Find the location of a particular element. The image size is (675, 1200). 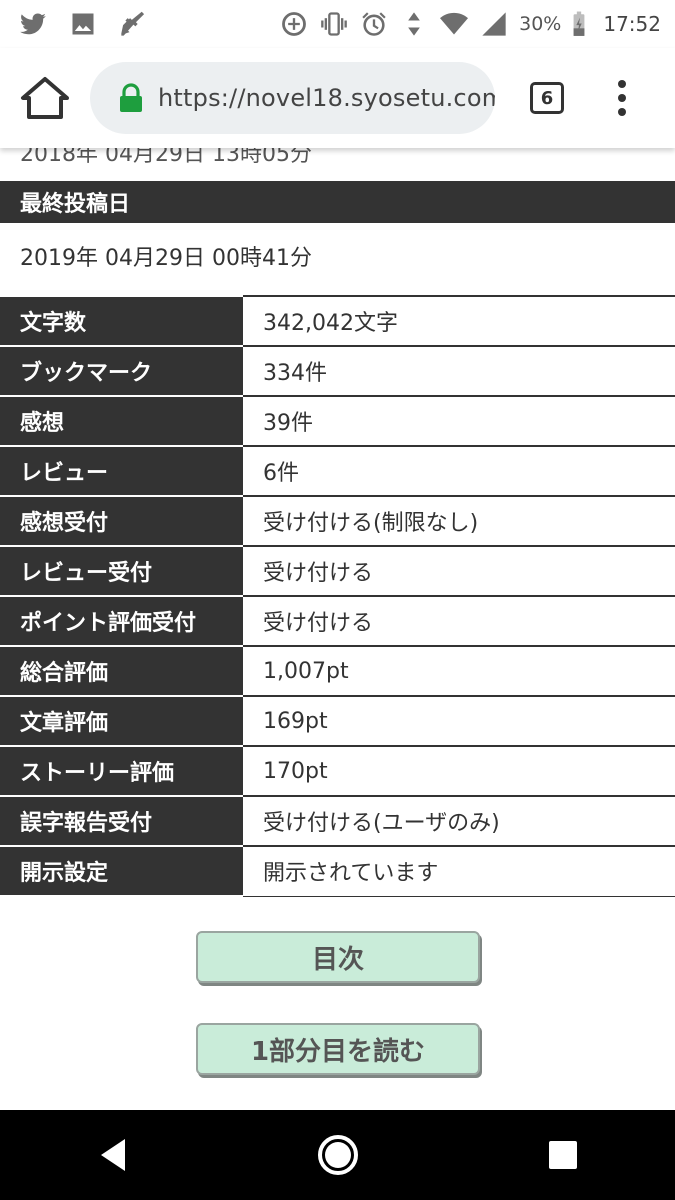

info-row: 文章評価 169pt is located at coordinates (337, 721).